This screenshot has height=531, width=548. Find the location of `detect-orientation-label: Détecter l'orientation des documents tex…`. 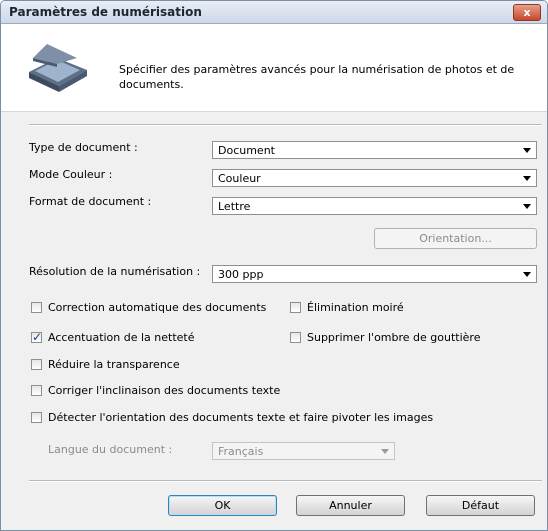

detect-orientation-label: Détecter l'orientation des documents tex… is located at coordinates (241, 417).